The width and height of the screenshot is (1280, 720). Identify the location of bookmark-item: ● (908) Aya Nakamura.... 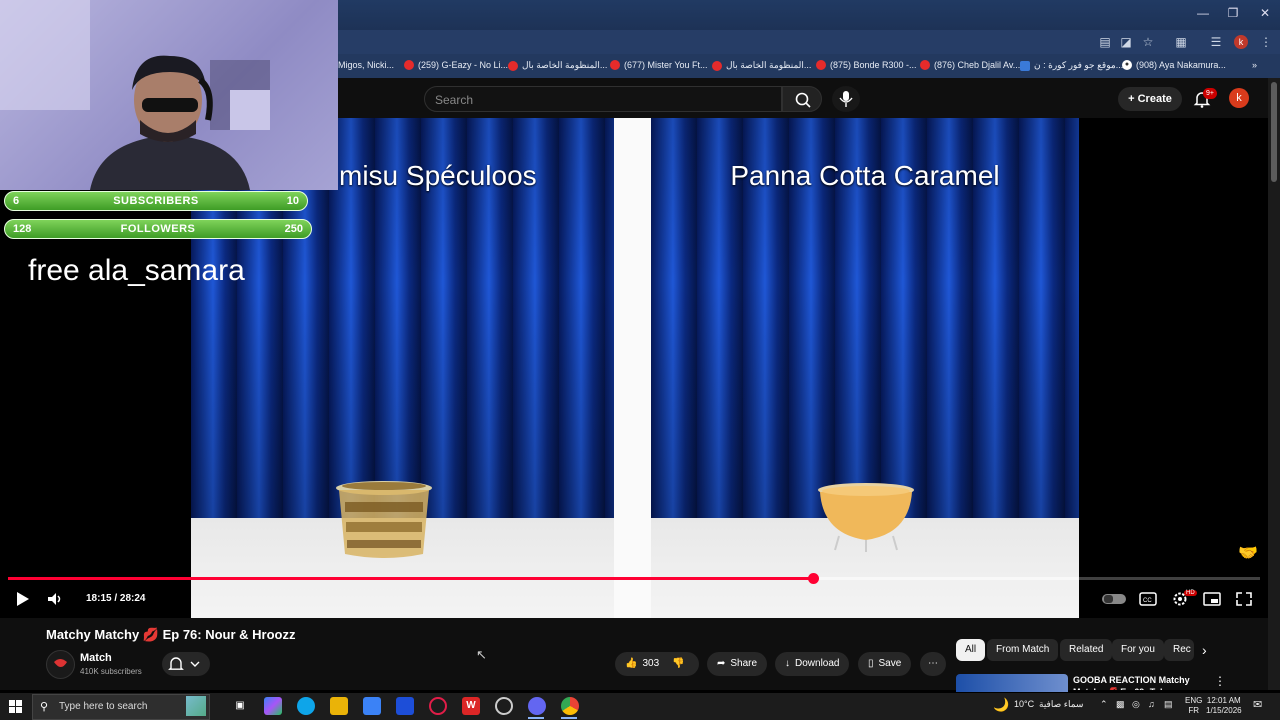
(1174, 65).